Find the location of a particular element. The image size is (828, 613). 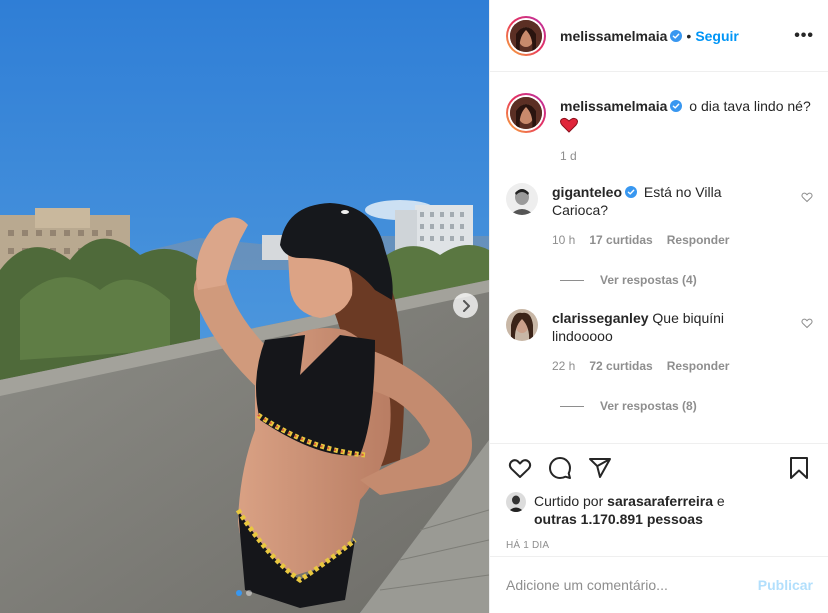

comment-likes: 72 curtidas is located at coordinates (620, 366).